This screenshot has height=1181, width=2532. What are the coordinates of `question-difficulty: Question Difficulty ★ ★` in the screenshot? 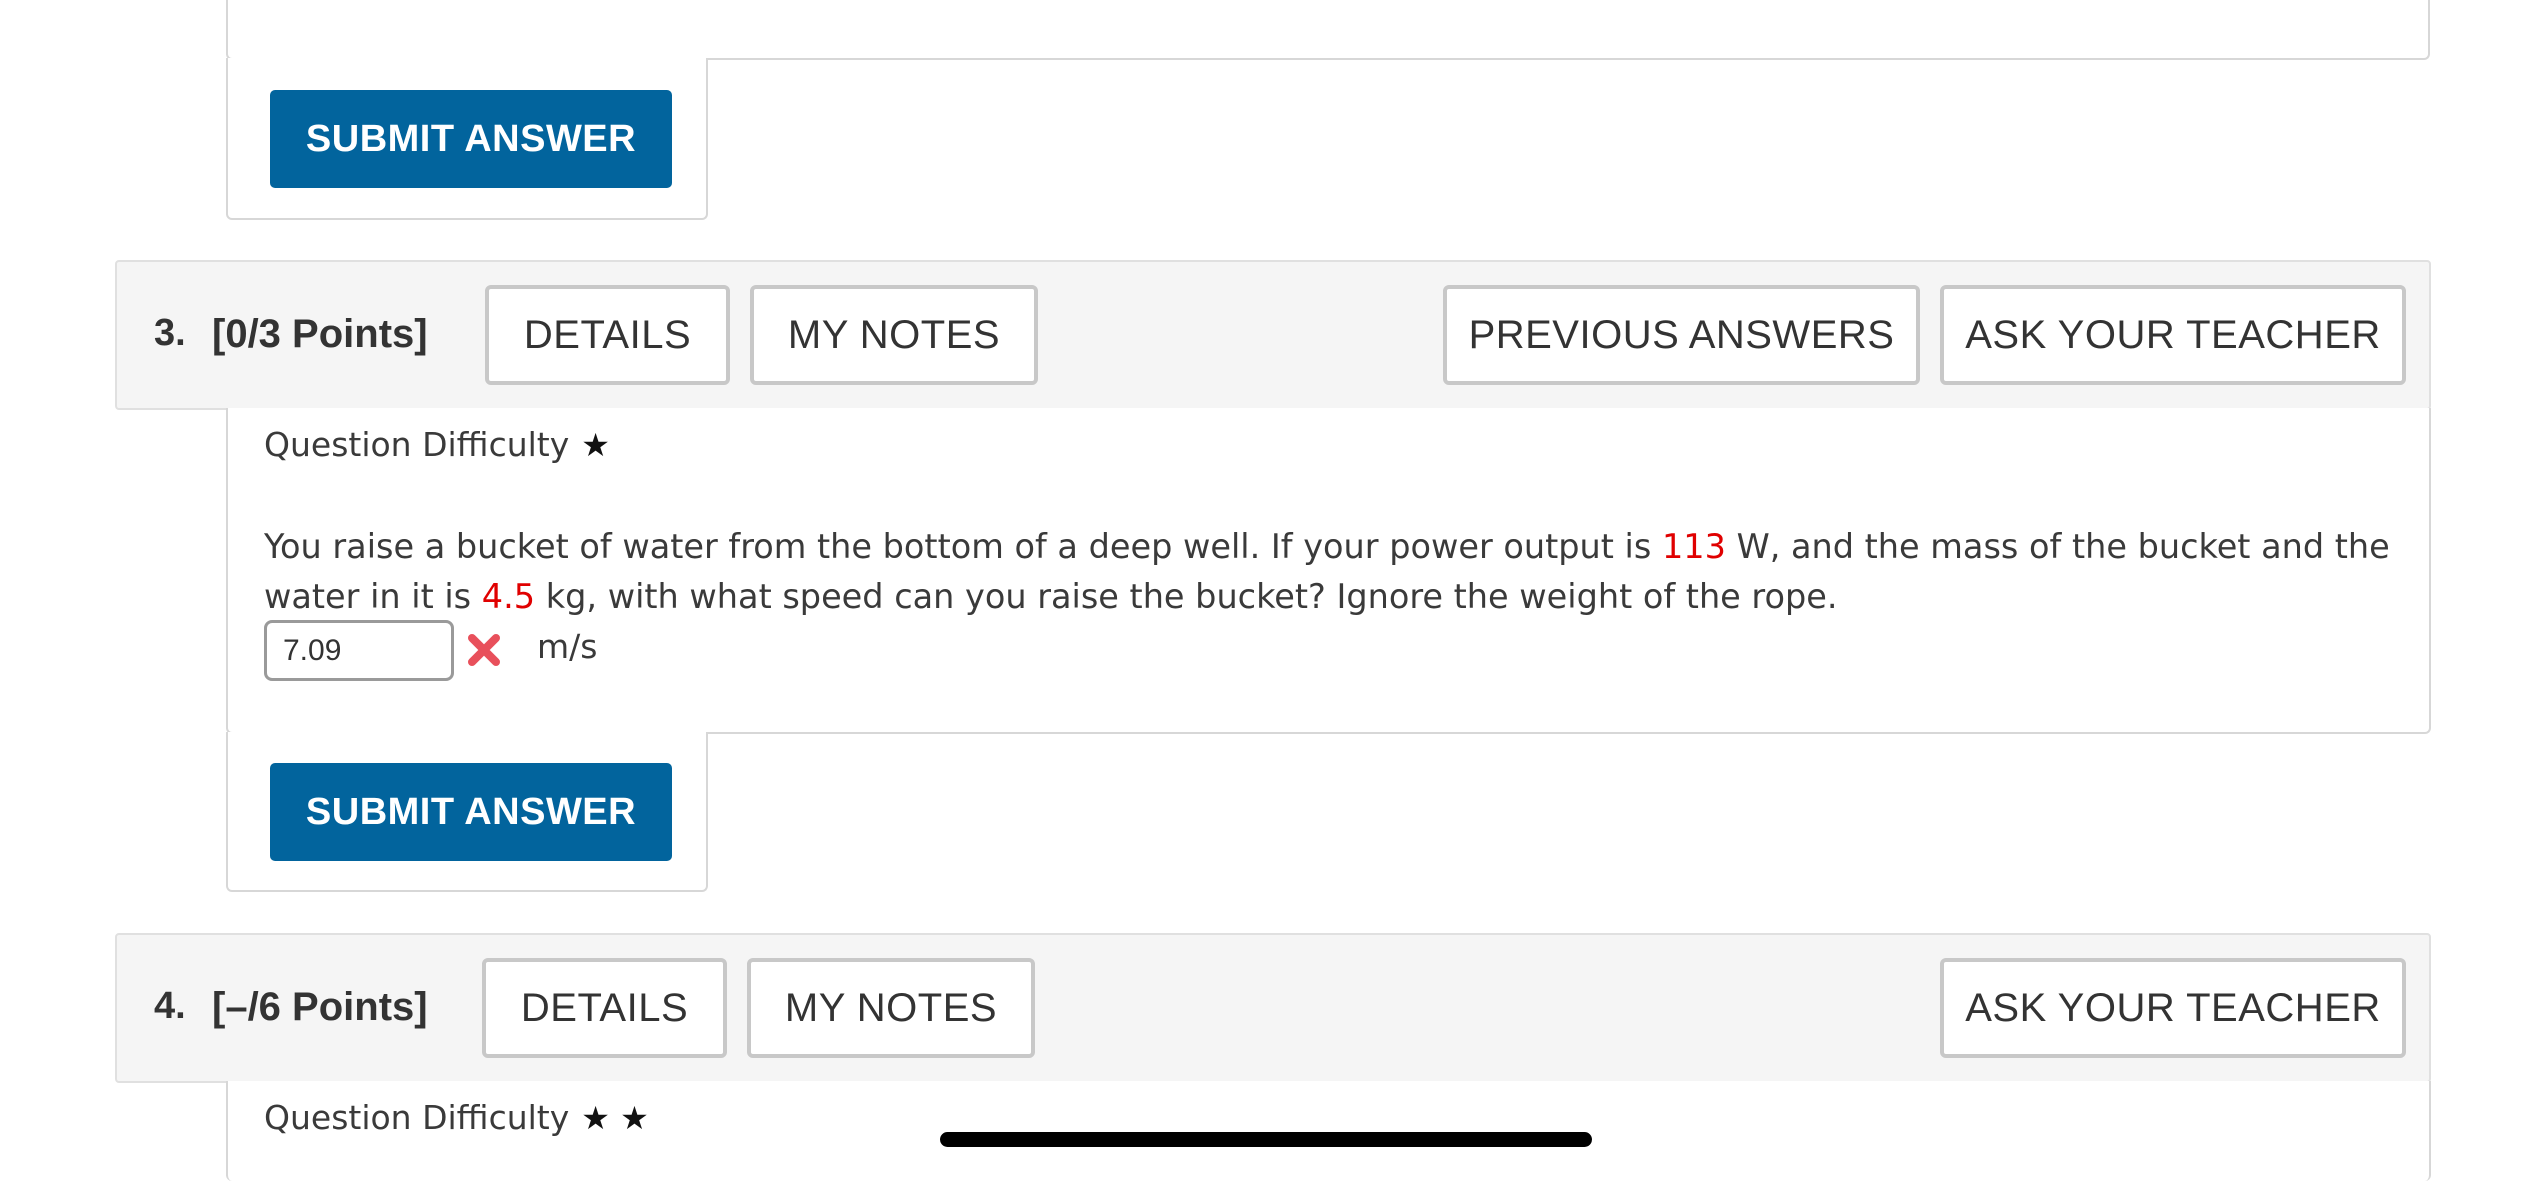 It's located at (456, 1117).